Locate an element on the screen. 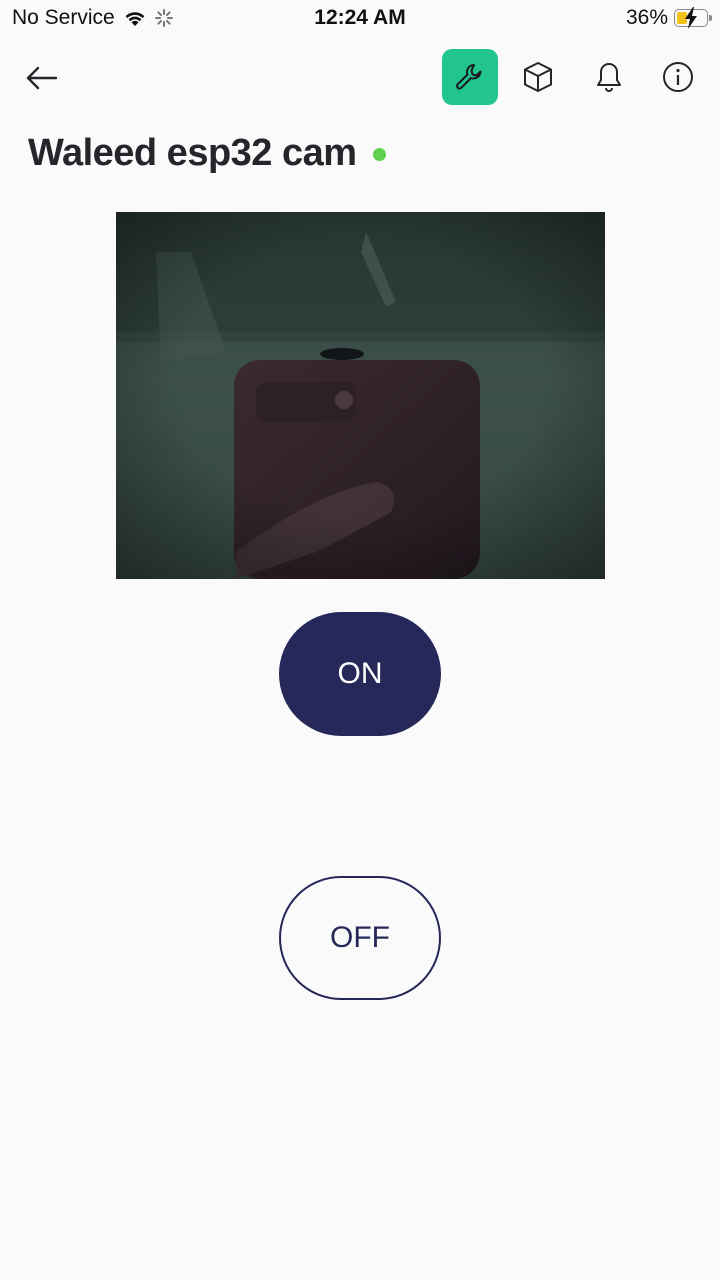 The width and height of the screenshot is (720, 1280). battery-percent: 36% is located at coordinates (646, 17).